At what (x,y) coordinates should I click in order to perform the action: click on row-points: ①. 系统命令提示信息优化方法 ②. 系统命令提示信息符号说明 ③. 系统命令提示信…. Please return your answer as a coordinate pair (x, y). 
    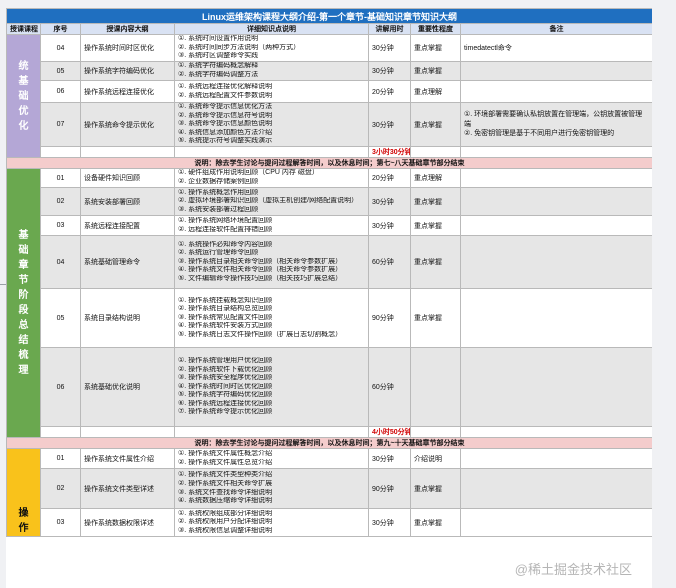
    Looking at the image, I should click on (271, 124).